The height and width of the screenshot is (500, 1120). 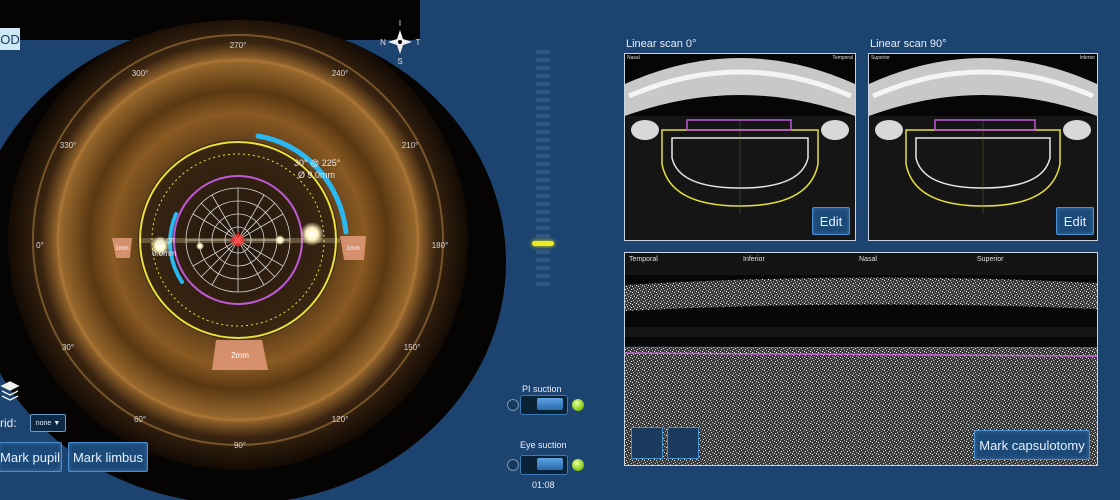 What do you see at coordinates (43, 423) in the screenshot?
I see `grid-select-value: none` at bounding box center [43, 423].